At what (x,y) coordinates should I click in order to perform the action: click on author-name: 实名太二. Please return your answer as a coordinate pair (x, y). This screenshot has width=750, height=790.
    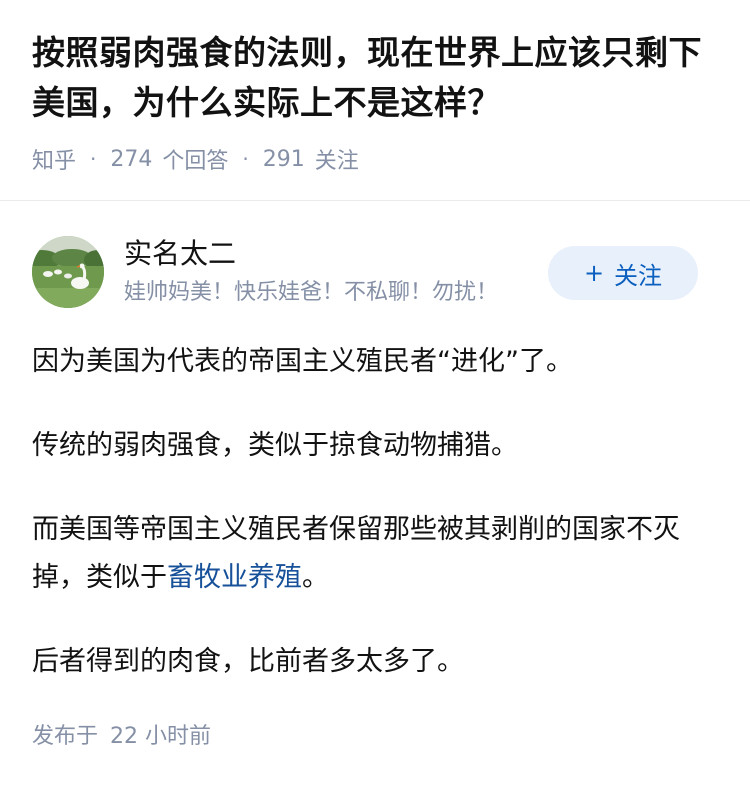
    Looking at the image, I should click on (180, 254).